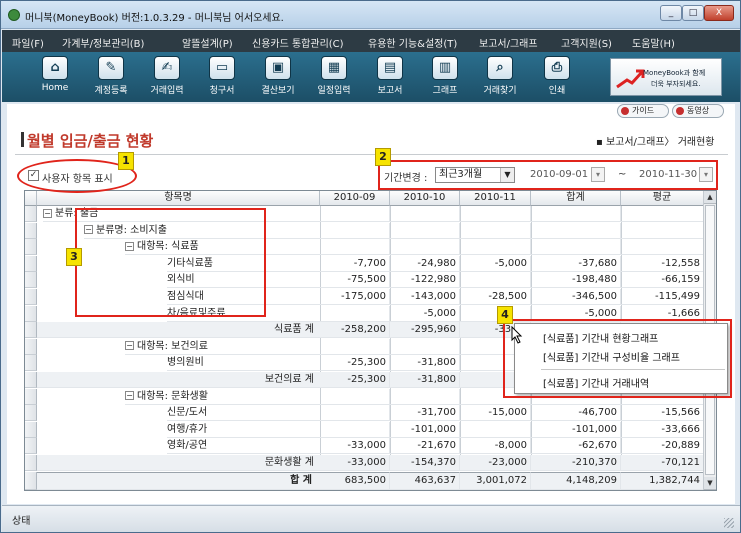 The width and height of the screenshot is (741, 533). What do you see at coordinates (355, 363) in the screenshot?
I see `value-cell: -25,300` at bounding box center [355, 363].